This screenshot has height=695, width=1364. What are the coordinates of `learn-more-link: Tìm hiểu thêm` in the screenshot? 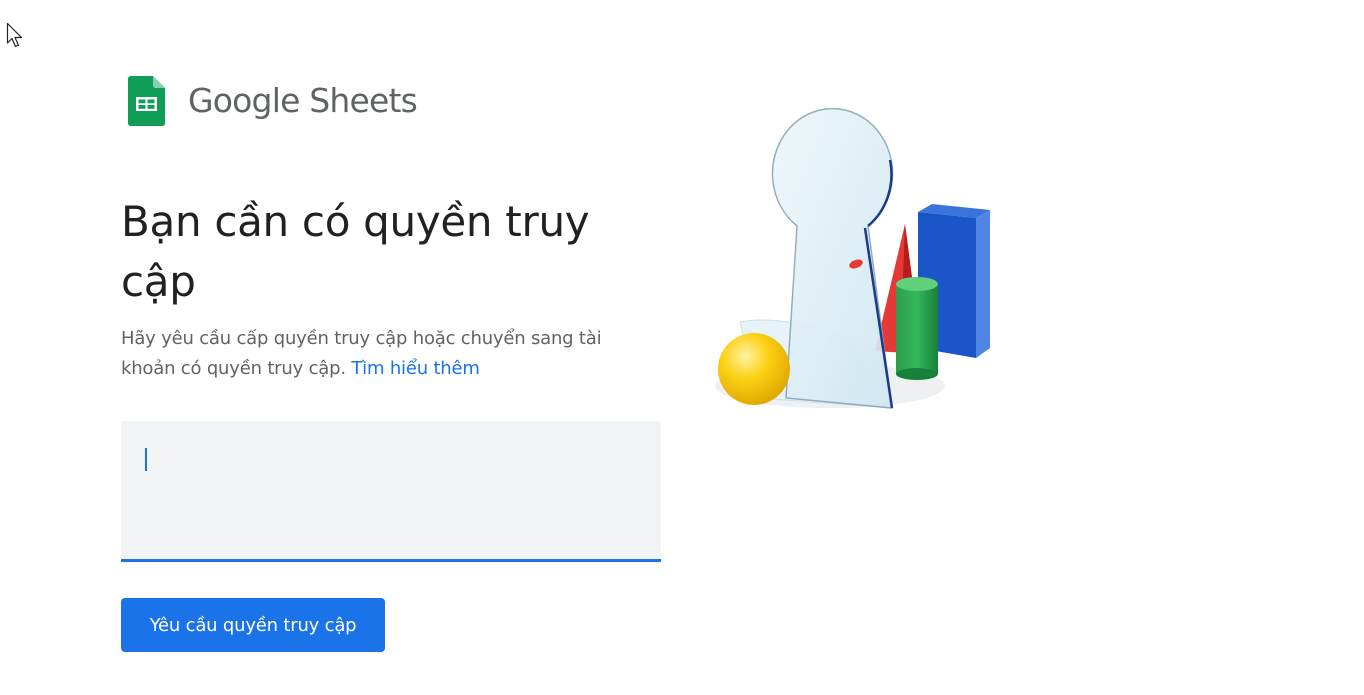 It's located at (415, 368).